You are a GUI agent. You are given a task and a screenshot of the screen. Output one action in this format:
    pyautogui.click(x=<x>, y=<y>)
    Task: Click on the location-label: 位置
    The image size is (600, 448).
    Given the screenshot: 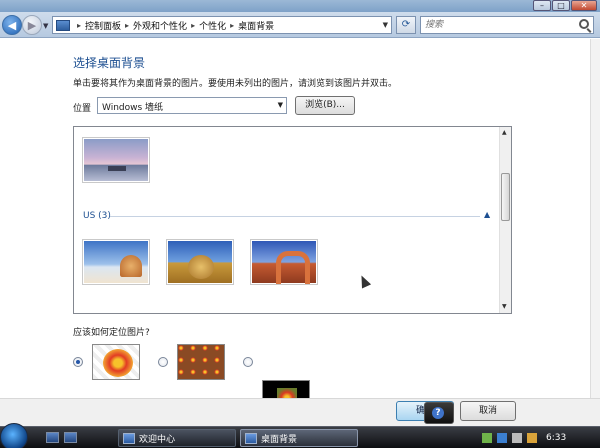 What is the action you would take?
    pyautogui.click(x=82, y=109)
    